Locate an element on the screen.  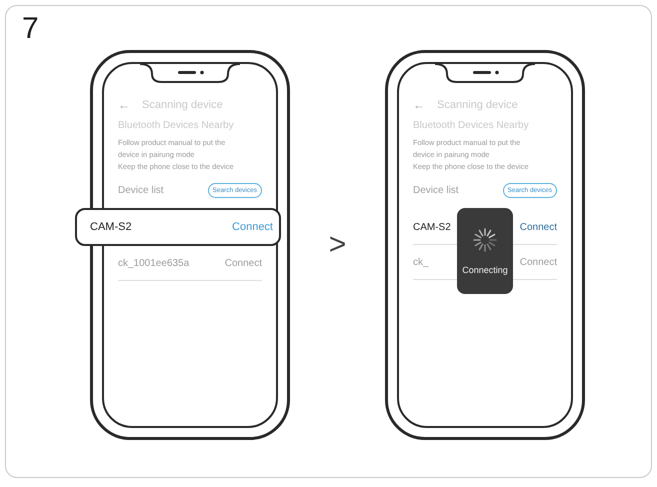
spinner-icon is located at coordinates (485, 240).